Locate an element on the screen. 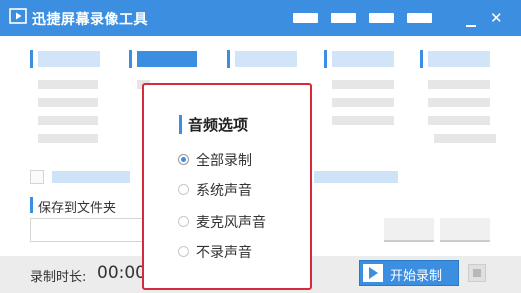  duration-value: 00:00 is located at coordinates (121, 273).